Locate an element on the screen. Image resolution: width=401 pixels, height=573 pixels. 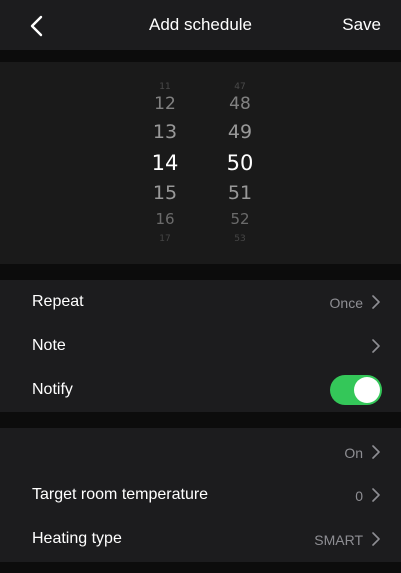
heating-type-value: SMART is located at coordinates (338, 540).